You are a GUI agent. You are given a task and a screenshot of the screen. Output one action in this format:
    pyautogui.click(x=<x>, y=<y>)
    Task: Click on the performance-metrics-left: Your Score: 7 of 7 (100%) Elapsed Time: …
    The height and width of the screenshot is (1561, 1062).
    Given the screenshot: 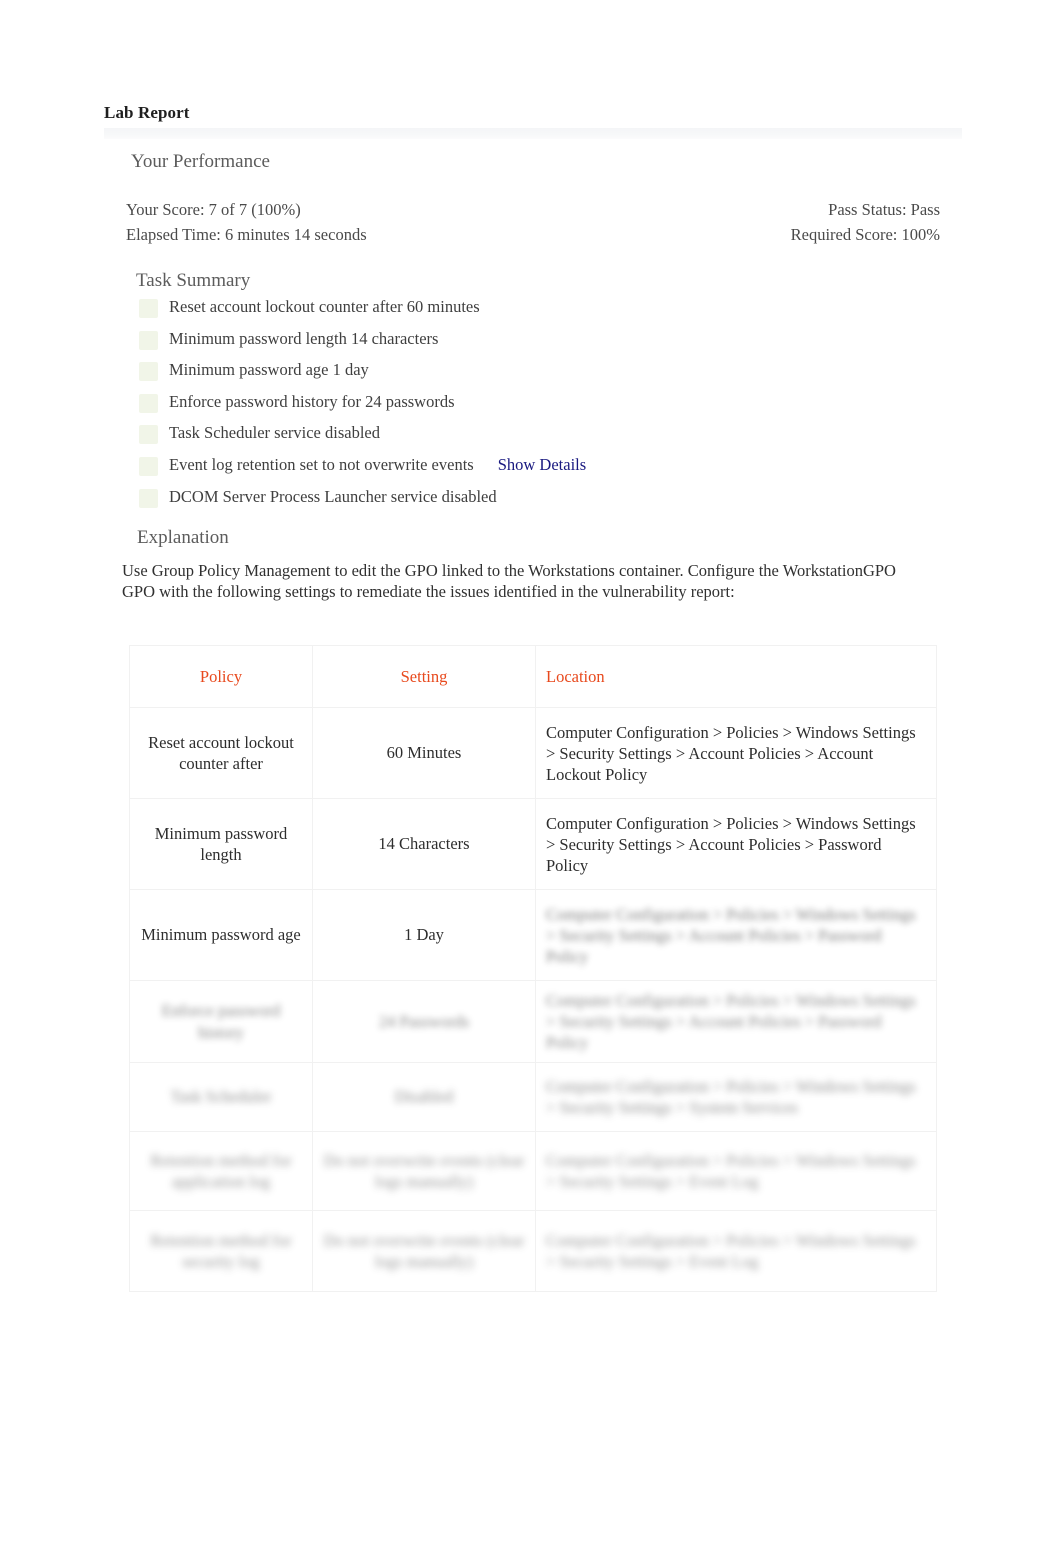 What is the action you would take?
    pyautogui.click(x=246, y=222)
    